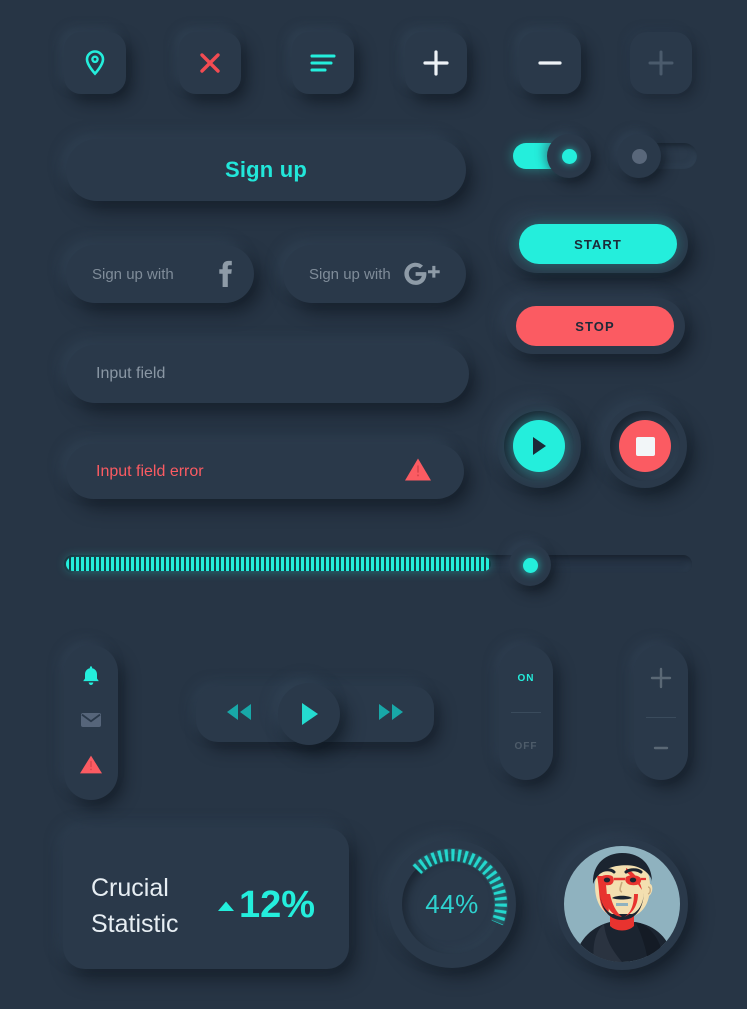 This screenshot has height=1009, width=747. I want to click on menu-button, so click(323, 63).